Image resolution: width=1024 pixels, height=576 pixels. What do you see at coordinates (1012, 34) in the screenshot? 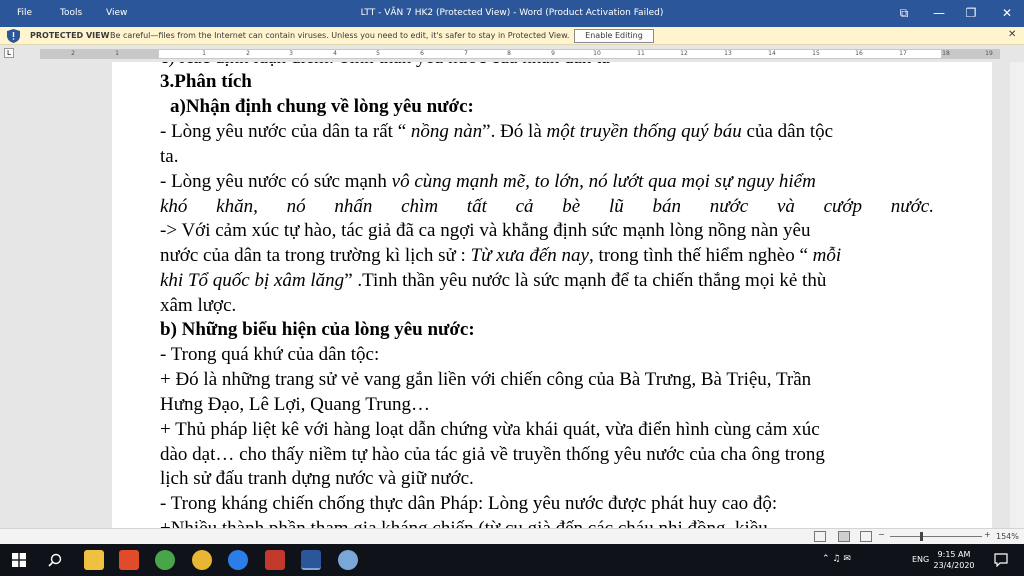
I see `close-icon: ✕` at bounding box center [1012, 34].